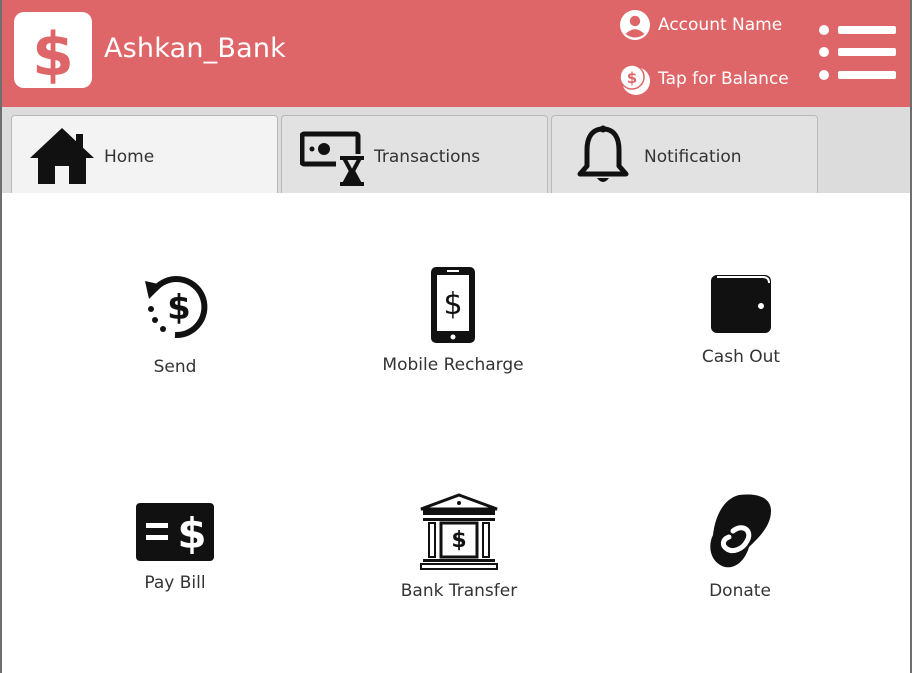 This screenshot has height=673, width=912. I want to click on service-bank-transfer: $ Bank Transfer, so click(459, 547).